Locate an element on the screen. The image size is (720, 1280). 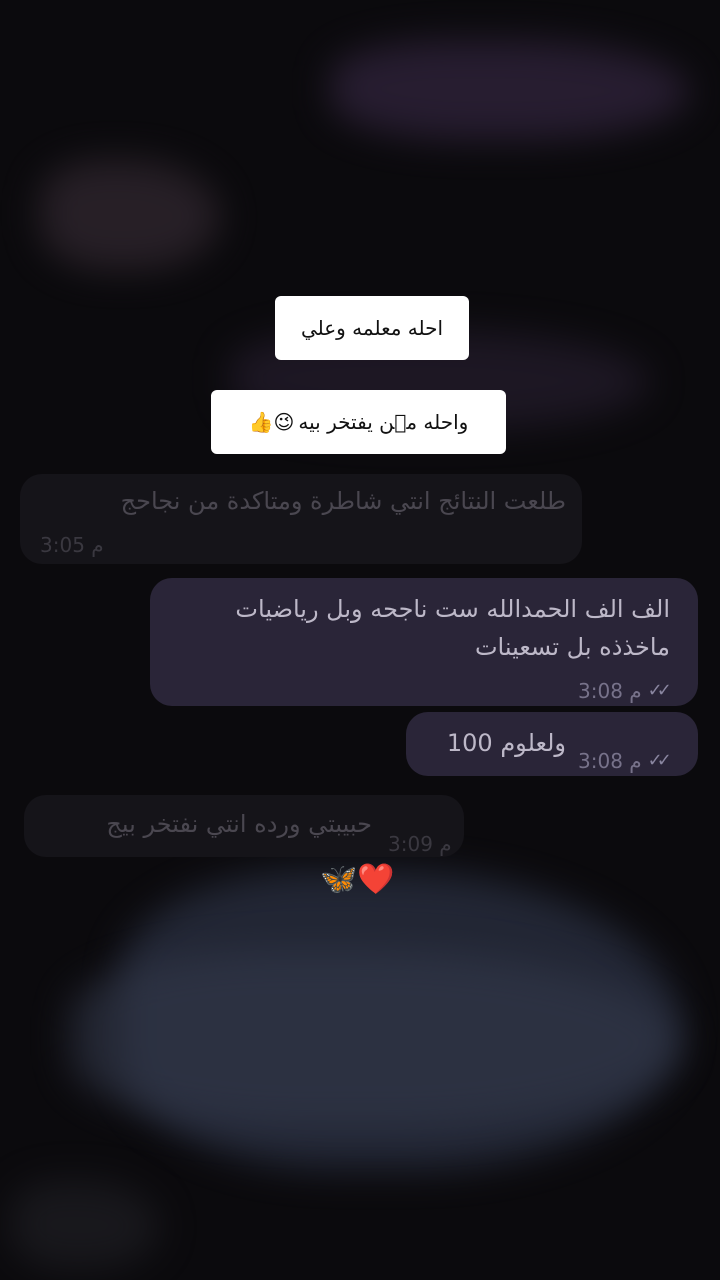
message-time: 3:09 م is located at coordinates (420, 844).